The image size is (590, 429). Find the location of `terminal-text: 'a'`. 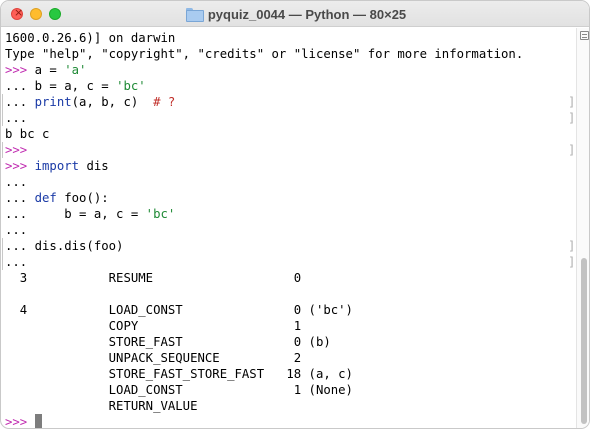

terminal-text: 'a' is located at coordinates (75, 70).